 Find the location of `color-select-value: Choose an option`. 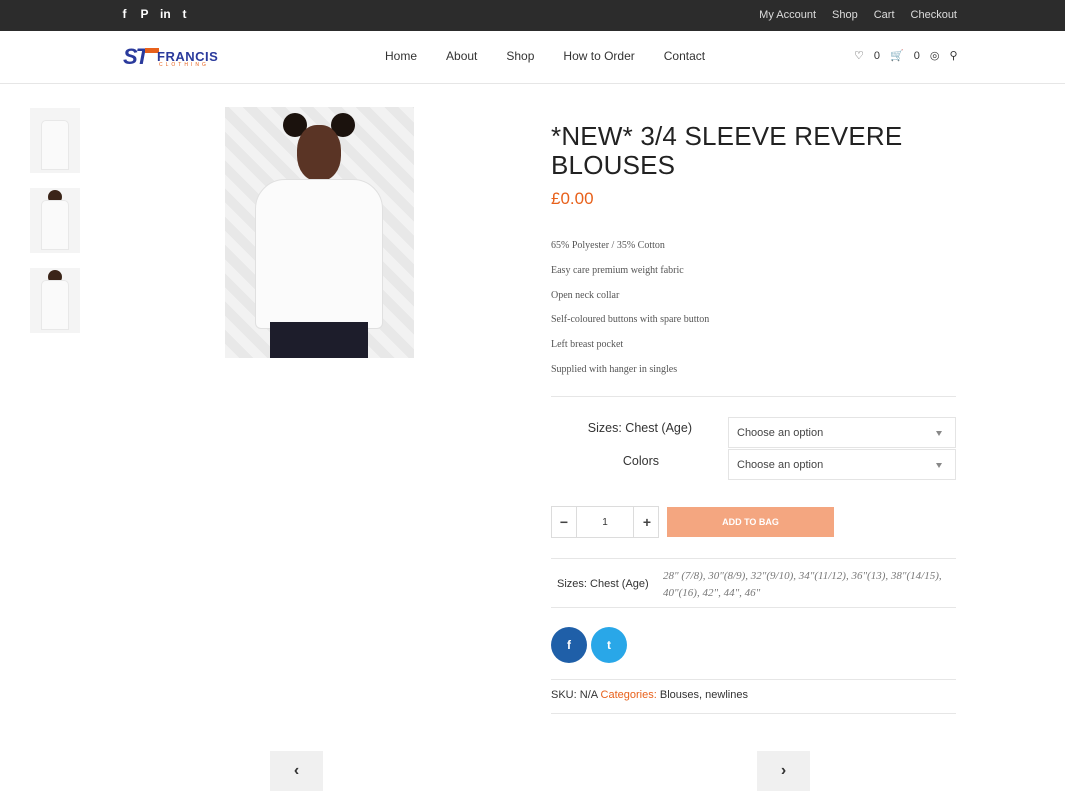

color-select-value: Choose an option is located at coordinates (780, 465).